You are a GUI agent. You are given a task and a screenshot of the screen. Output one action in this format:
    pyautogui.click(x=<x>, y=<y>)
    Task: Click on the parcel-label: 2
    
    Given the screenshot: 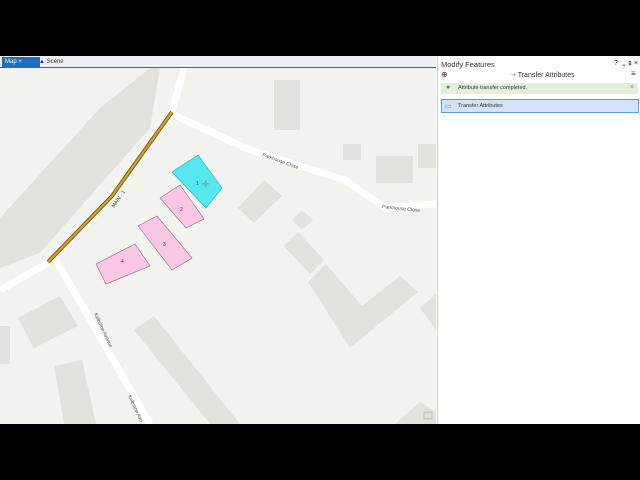 What is the action you would take?
    pyautogui.click(x=181, y=210)
    